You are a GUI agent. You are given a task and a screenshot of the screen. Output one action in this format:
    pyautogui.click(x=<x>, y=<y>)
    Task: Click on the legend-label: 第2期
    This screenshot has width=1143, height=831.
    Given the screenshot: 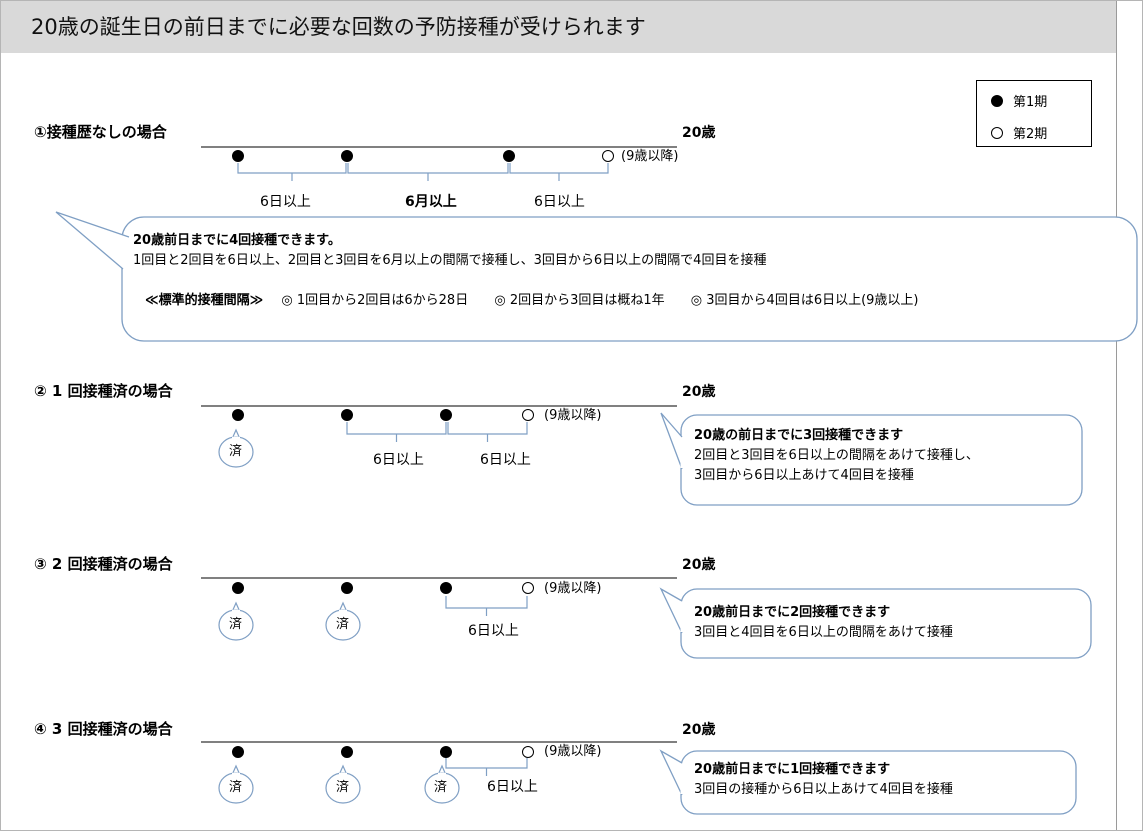 What is the action you would take?
    pyautogui.click(x=1030, y=134)
    